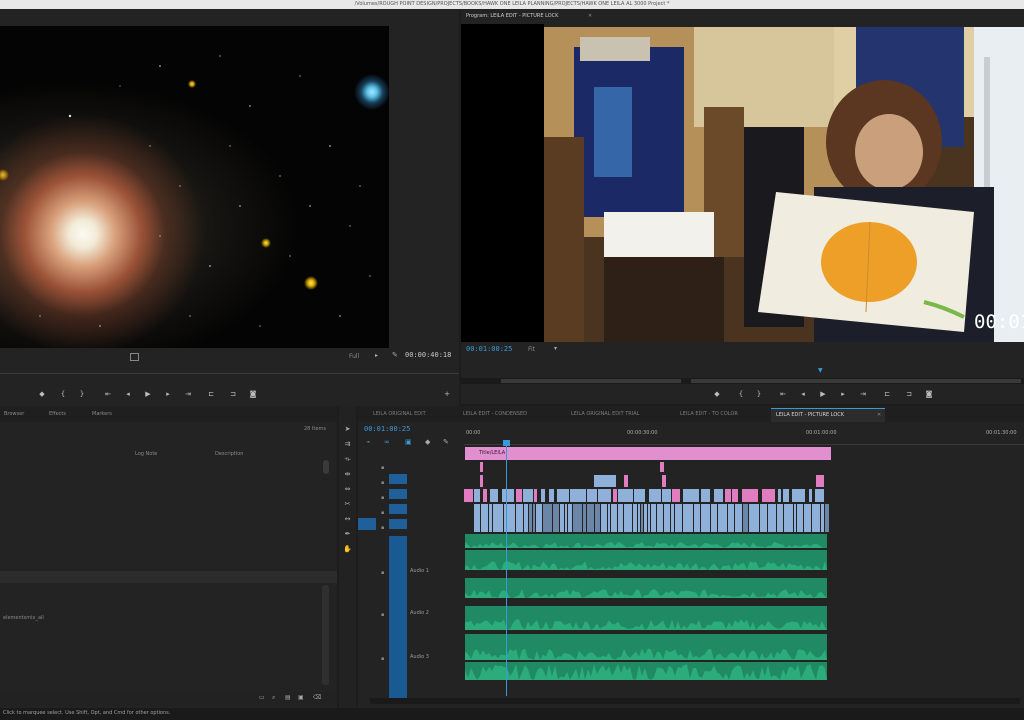 This screenshot has height=720, width=1024. Describe the element at coordinates (427, 442) in the screenshot. I see `timeline-settings-icon: ◆` at that location.